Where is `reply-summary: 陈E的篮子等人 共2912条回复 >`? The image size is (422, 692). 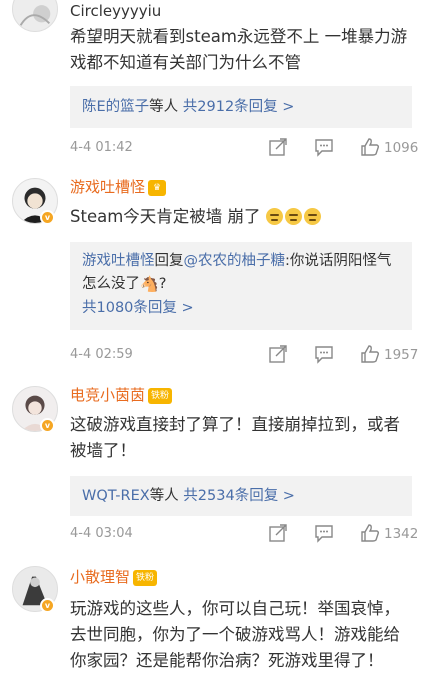
reply-summary: 陈E的篮子等人 共2912条回复 > is located at coordinates (241, 107).